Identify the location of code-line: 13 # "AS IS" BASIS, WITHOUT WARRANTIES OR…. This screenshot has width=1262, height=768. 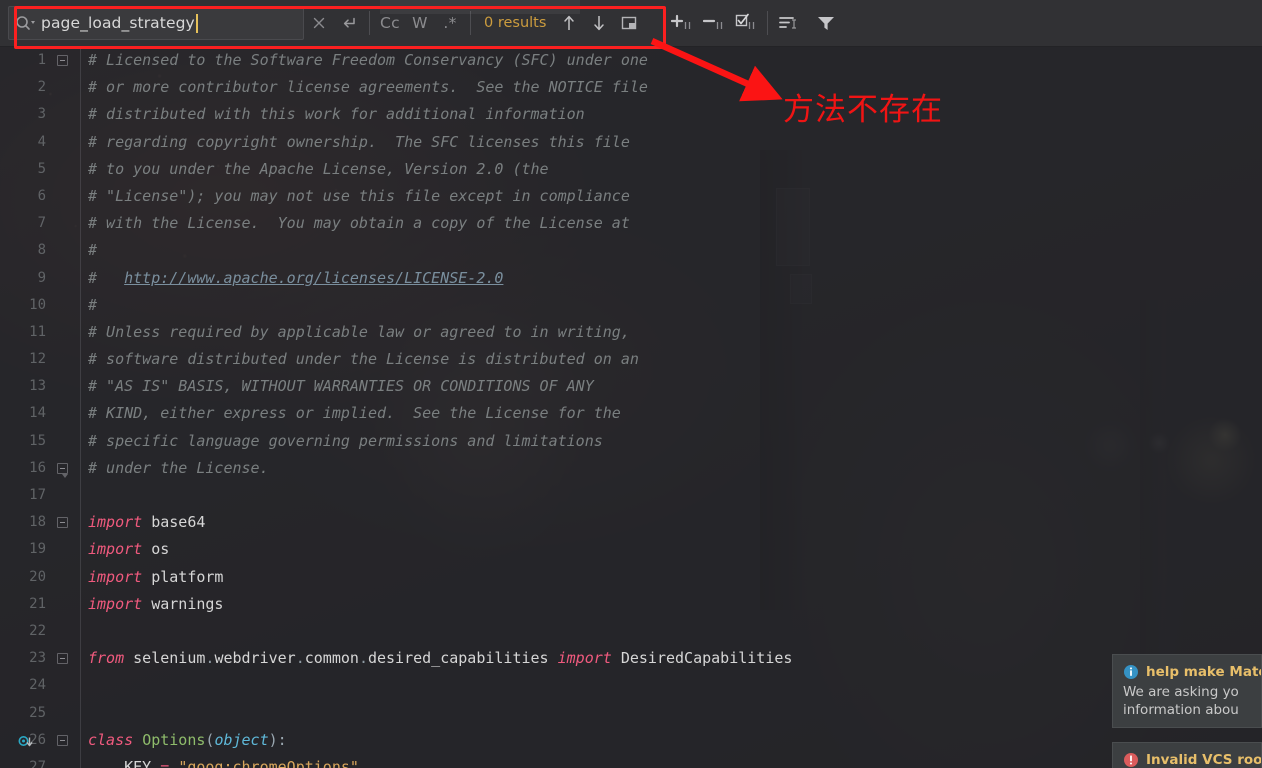
(631, 386).